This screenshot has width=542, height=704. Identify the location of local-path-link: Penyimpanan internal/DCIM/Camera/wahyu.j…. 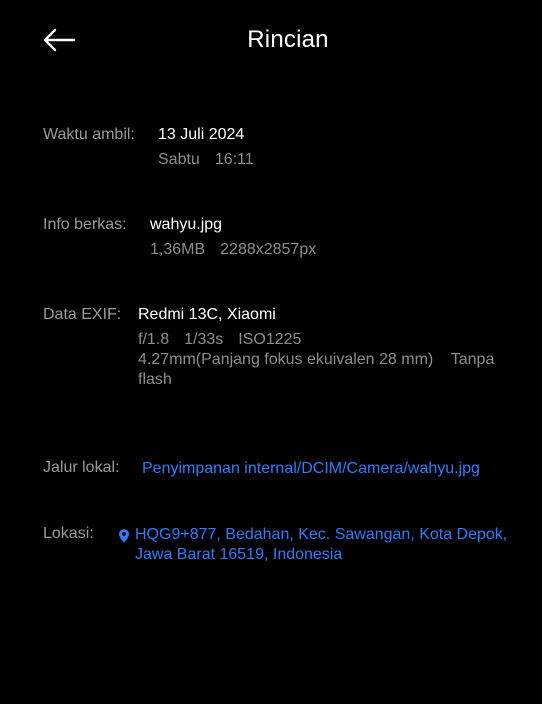
(311, 469).